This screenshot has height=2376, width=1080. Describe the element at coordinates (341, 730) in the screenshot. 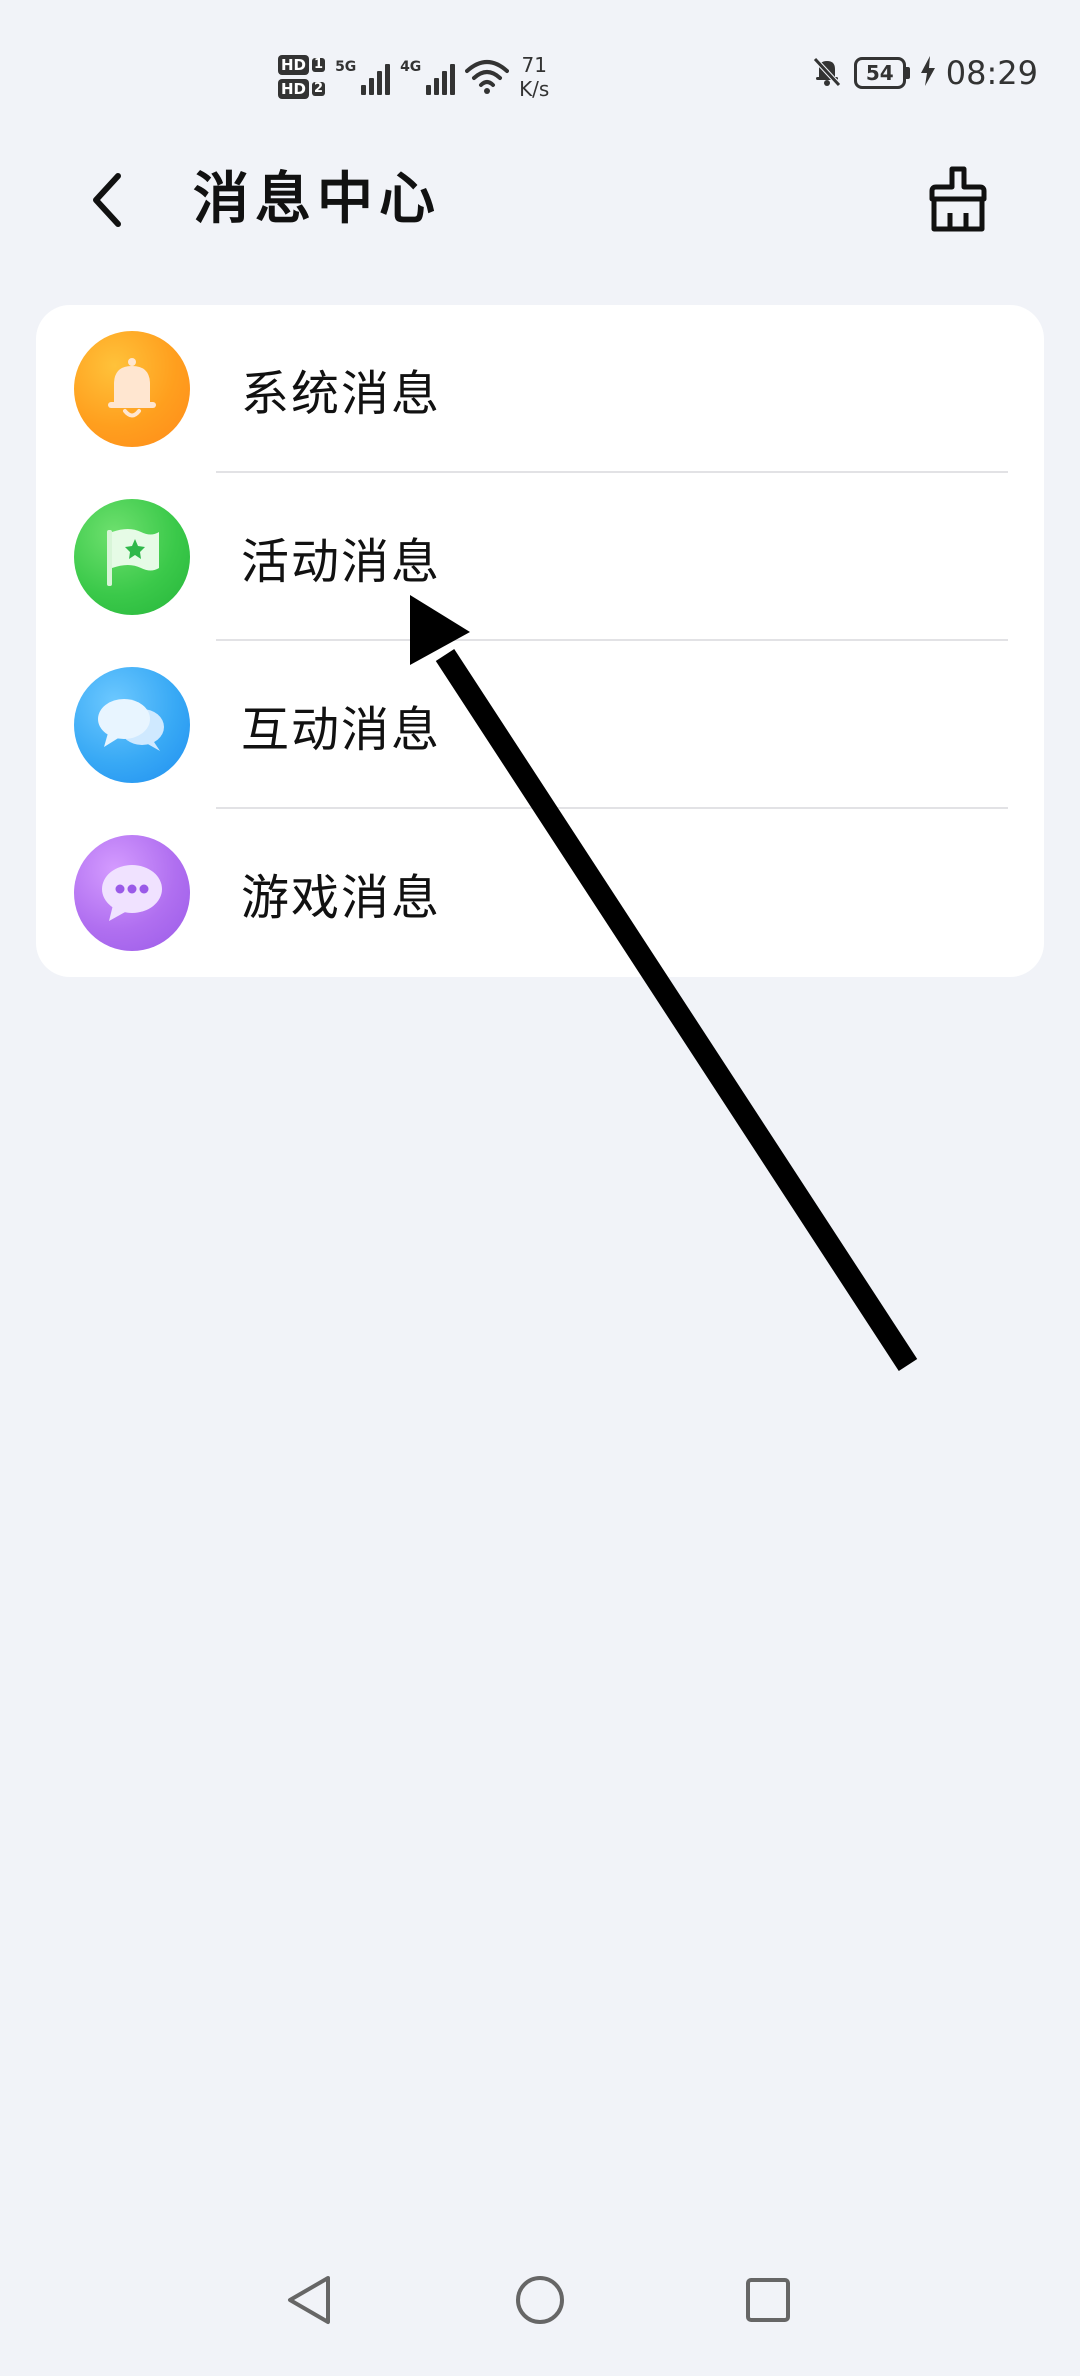

I see `list-item-label: 互动消息` at that location.